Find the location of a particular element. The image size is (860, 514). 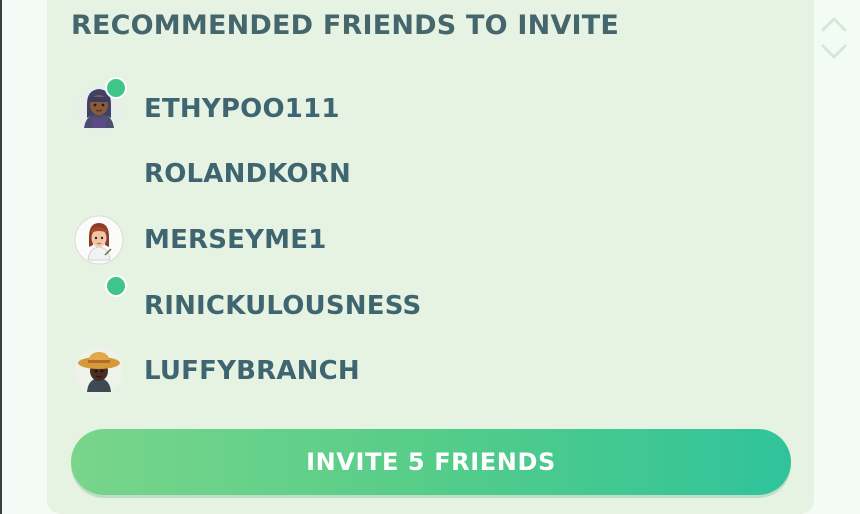

friend-row-4: RINICKULOUSNESS is located at coordinates (410, 305).